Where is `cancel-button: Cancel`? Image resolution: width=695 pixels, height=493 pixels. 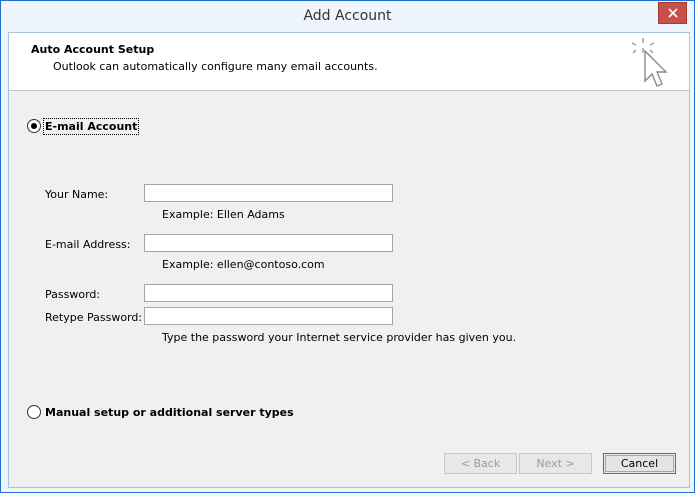 cancel-button: Cancel is located at coordinates (639, 463).